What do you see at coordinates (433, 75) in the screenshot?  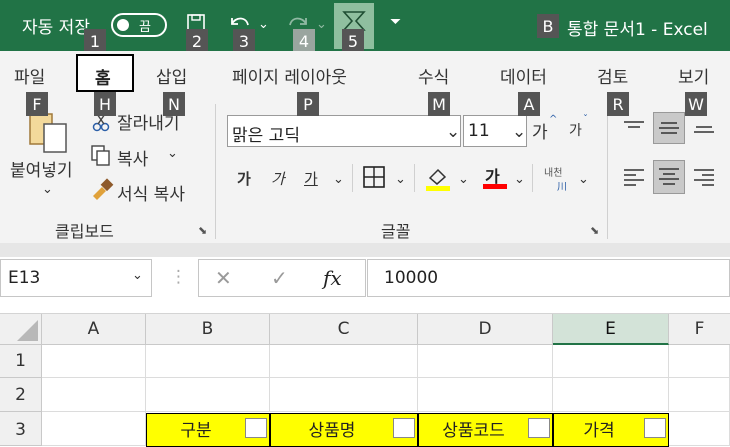 I see `tab-formulas: 수식` at bounding box center [433, 75].